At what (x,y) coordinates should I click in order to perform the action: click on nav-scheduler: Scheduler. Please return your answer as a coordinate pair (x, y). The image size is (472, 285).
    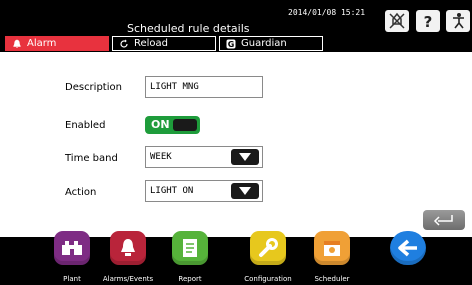
    Looking at the image, I should click on (332, 258).